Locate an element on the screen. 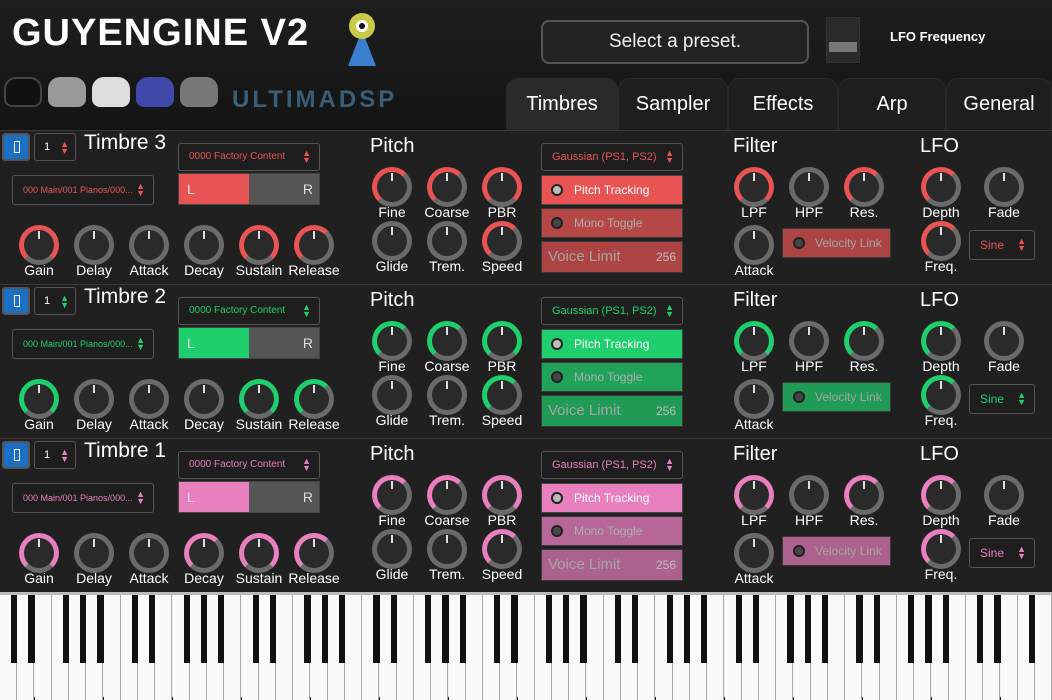  preset-selector: Select a preset. is located at coordinates (675, 42).